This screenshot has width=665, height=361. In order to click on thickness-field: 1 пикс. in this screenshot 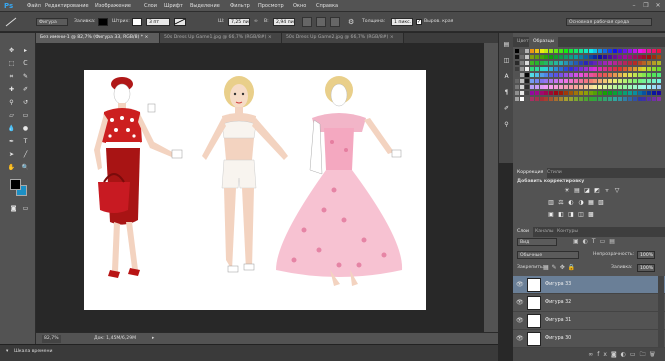, I will do `click(402, 22)`.